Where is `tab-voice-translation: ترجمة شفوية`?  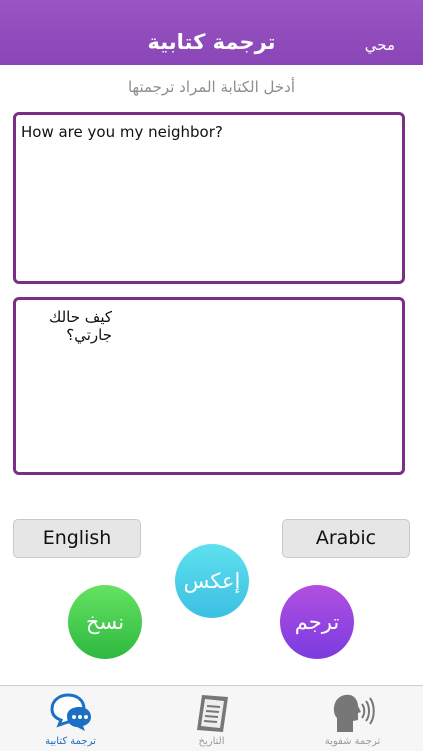
tab-voice-translation: ترجمة شفوية is located at coordinates (352, 718).